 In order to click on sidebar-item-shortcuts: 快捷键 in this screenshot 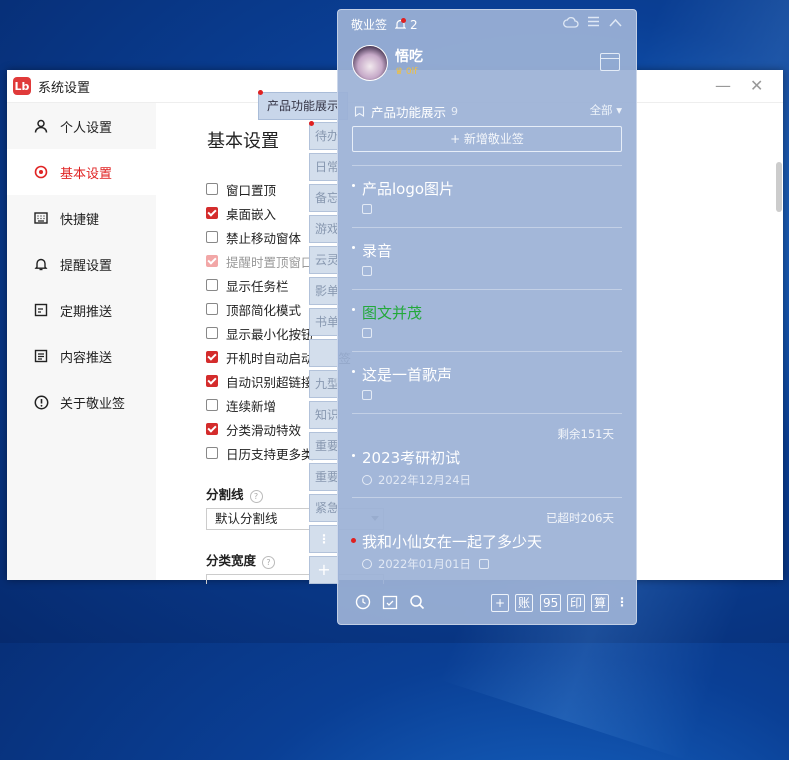, I will do `click(81, 218)`.